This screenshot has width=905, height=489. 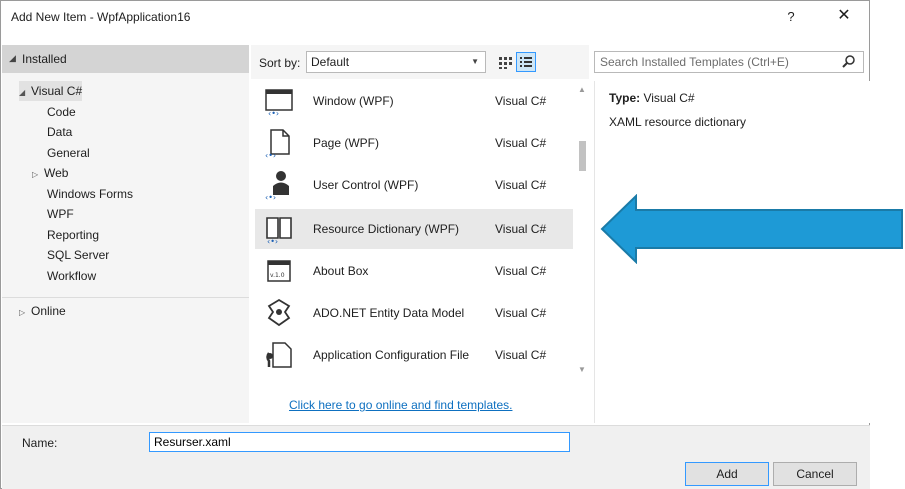 What do you see at coordinates (414, 143) in the screenshot?
I see `template-item-page: ‹•› Page (WPF) Visual C#` at bounding box center [414, 143].